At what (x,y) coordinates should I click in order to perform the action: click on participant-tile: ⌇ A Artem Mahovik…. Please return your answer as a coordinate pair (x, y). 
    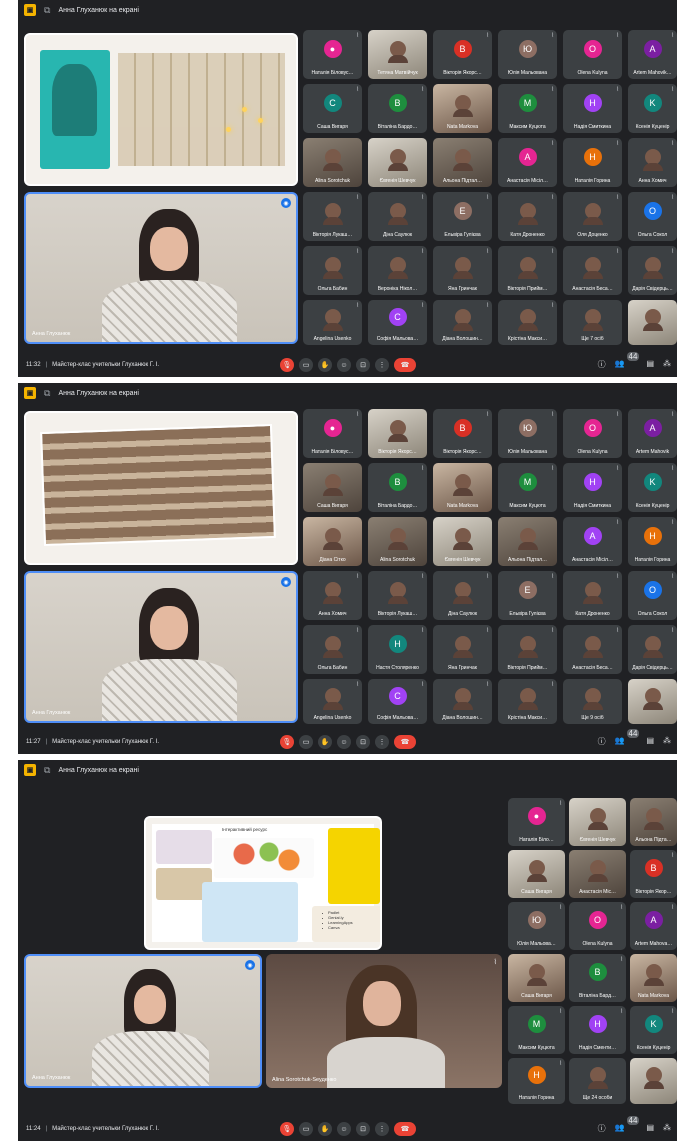
    Looking at the image, I should click on (652, 54).